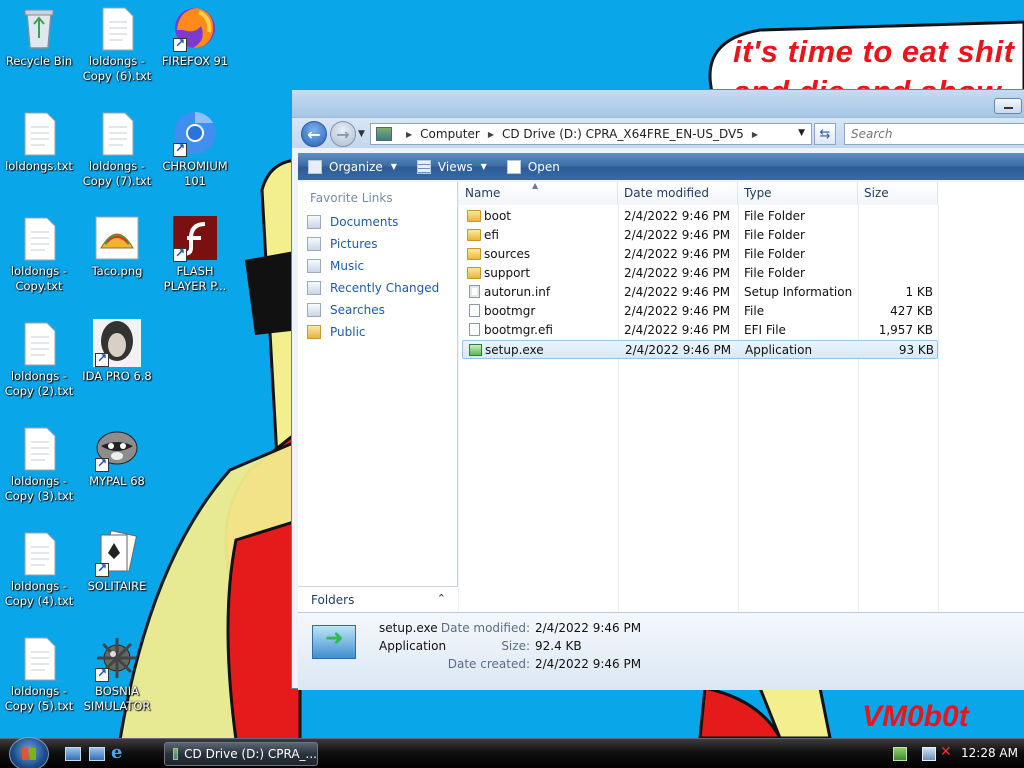 Image resolution: width=1024 pixels, height=768 pixels. What do you see at coordinates (929, 754) in the screenshot?
I see `network-icon` at bounding box center [929, 754].